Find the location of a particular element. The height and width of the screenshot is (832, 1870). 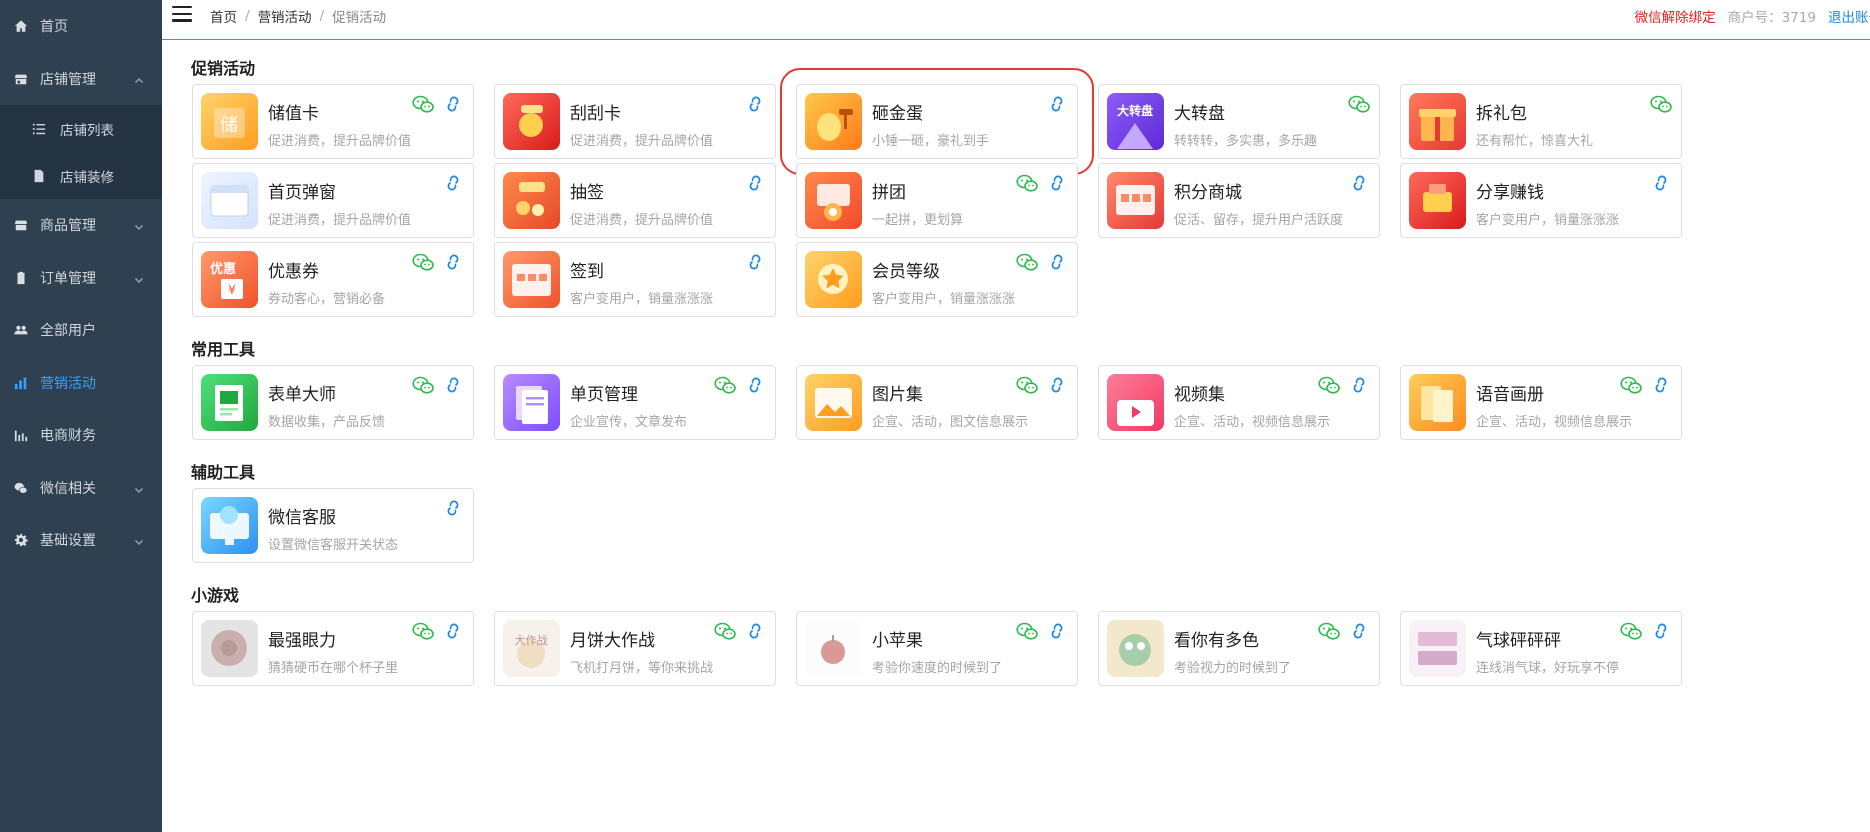

sidebar-item-home: 首页 is located at coordinates (81, 26).